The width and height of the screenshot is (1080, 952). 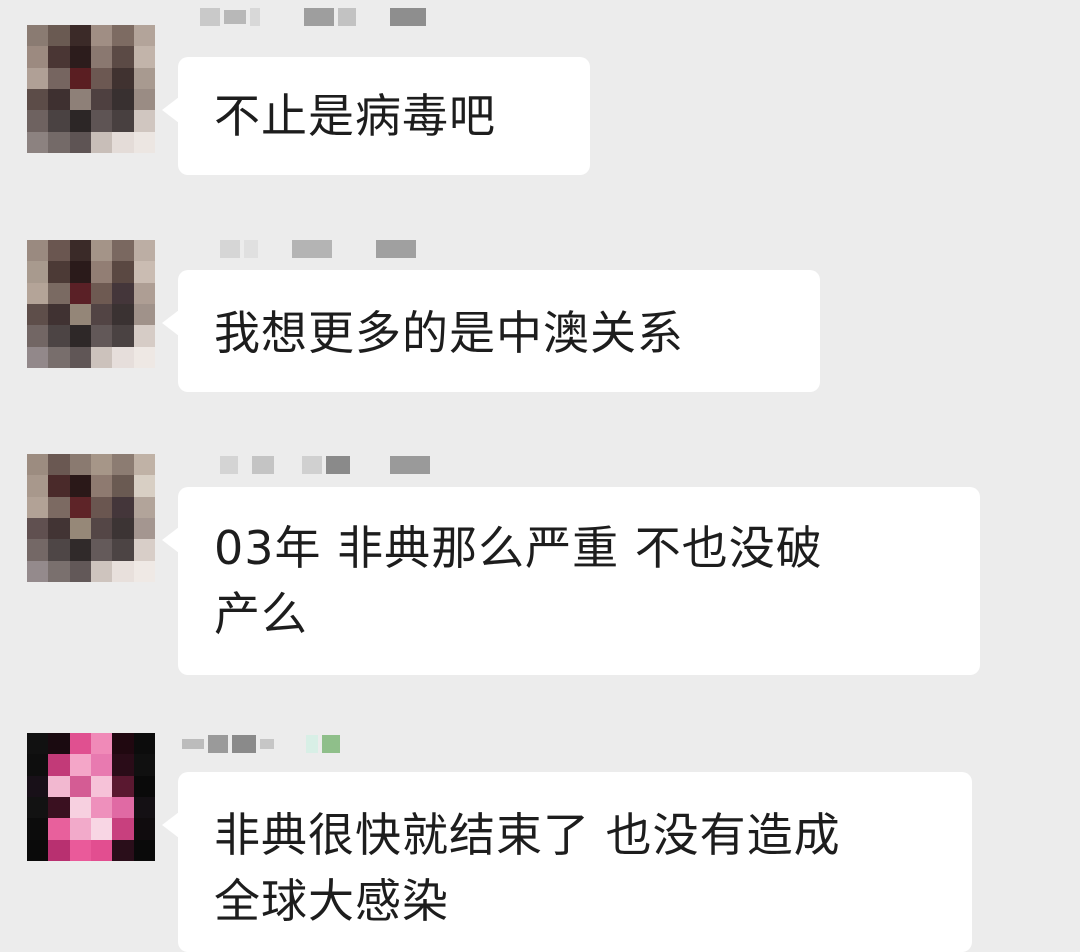 I want to click on message-bubble: 非典很快就结束了 也没有造成 全球大感染, so click(x=567, y=862).